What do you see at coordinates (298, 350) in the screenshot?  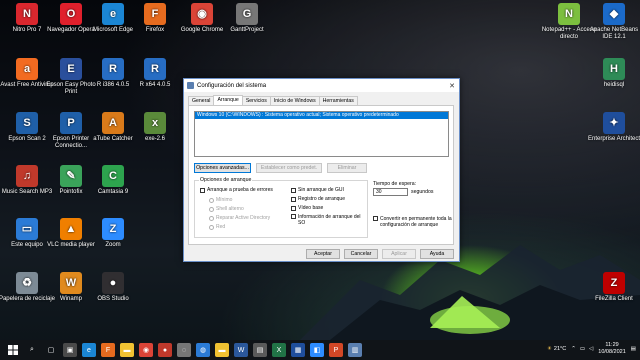 I see `app-taskbar-icon: ▦` at bounding box center [298, 350].